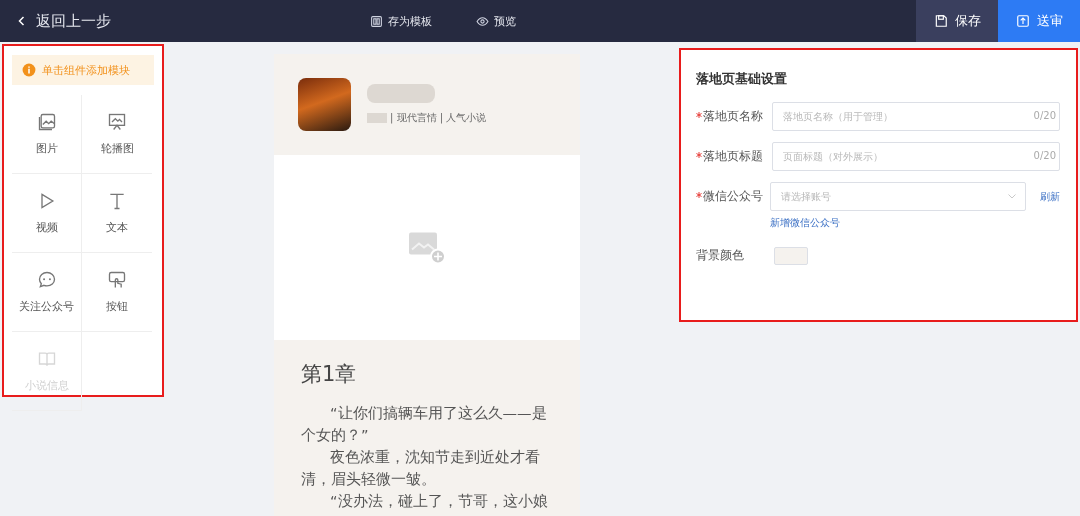  I want to click on submit-button: 送审, so click(1039, 21).